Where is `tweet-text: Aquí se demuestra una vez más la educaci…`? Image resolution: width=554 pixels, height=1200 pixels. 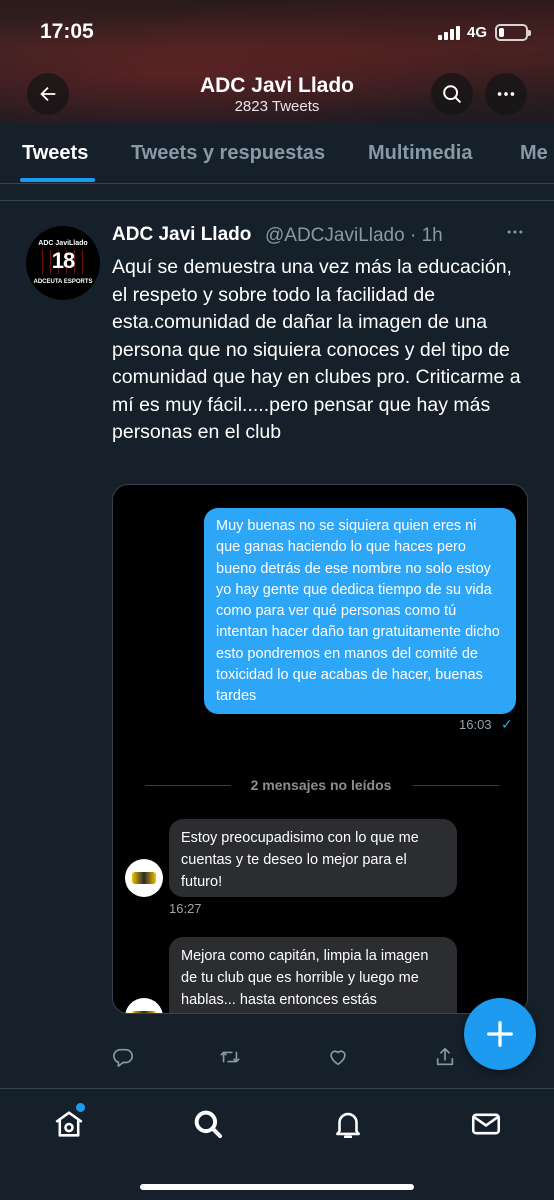 tweet-text: Aquí se demuestra una vez más la educaci… is located at coordinates (316, 349).